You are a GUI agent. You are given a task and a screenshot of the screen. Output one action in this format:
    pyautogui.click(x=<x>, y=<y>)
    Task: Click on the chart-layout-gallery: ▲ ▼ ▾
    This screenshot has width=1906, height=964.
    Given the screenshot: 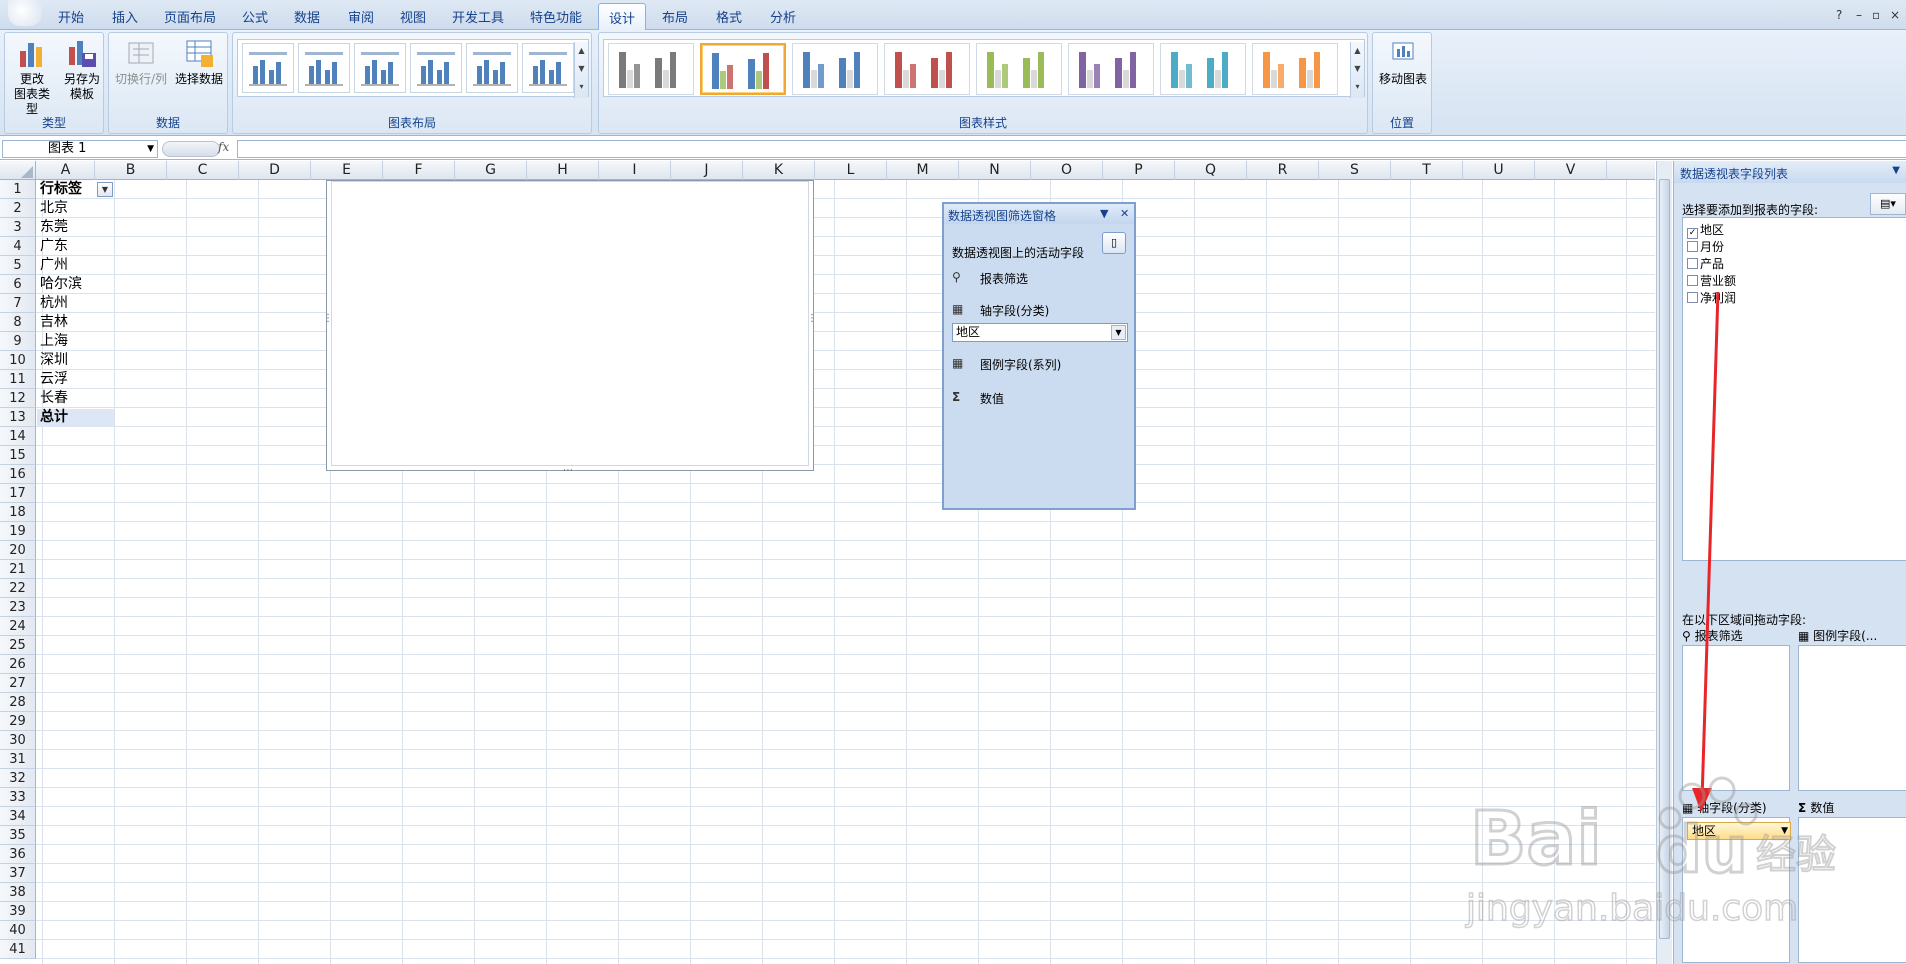 What is the action you would take?
    pyautogui.click(x=413, y=68)
    